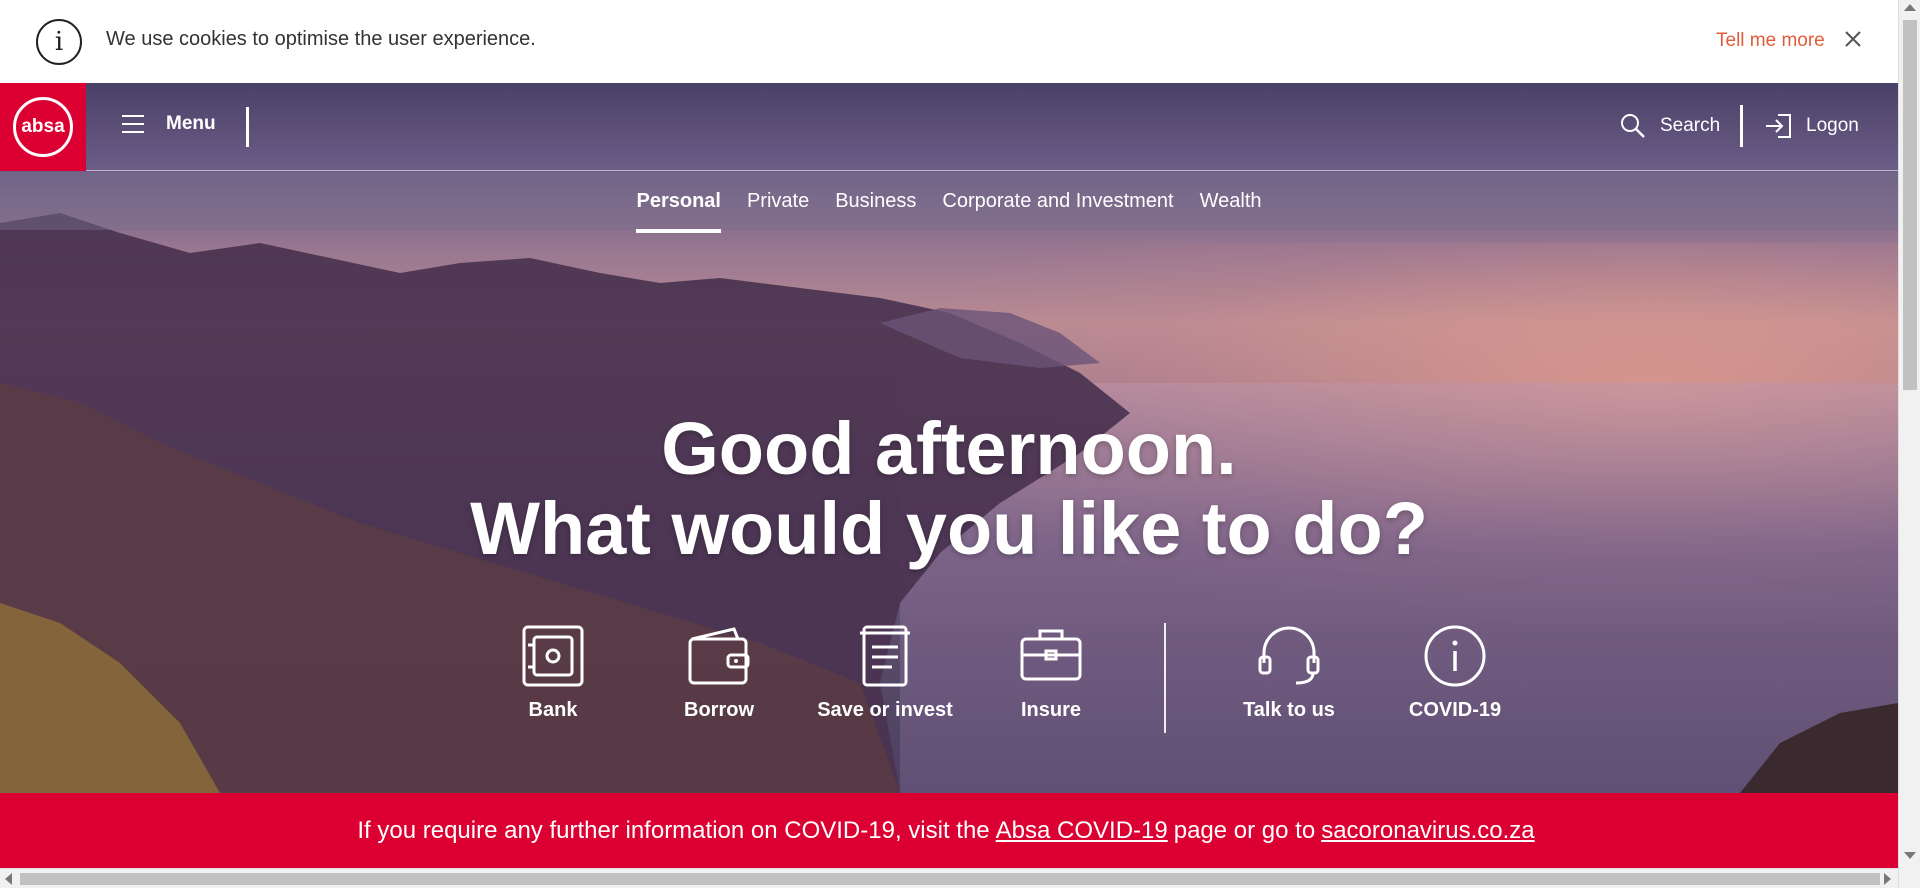  I want to click on action-save-or-invest: Save or invest, so click(885, 672).